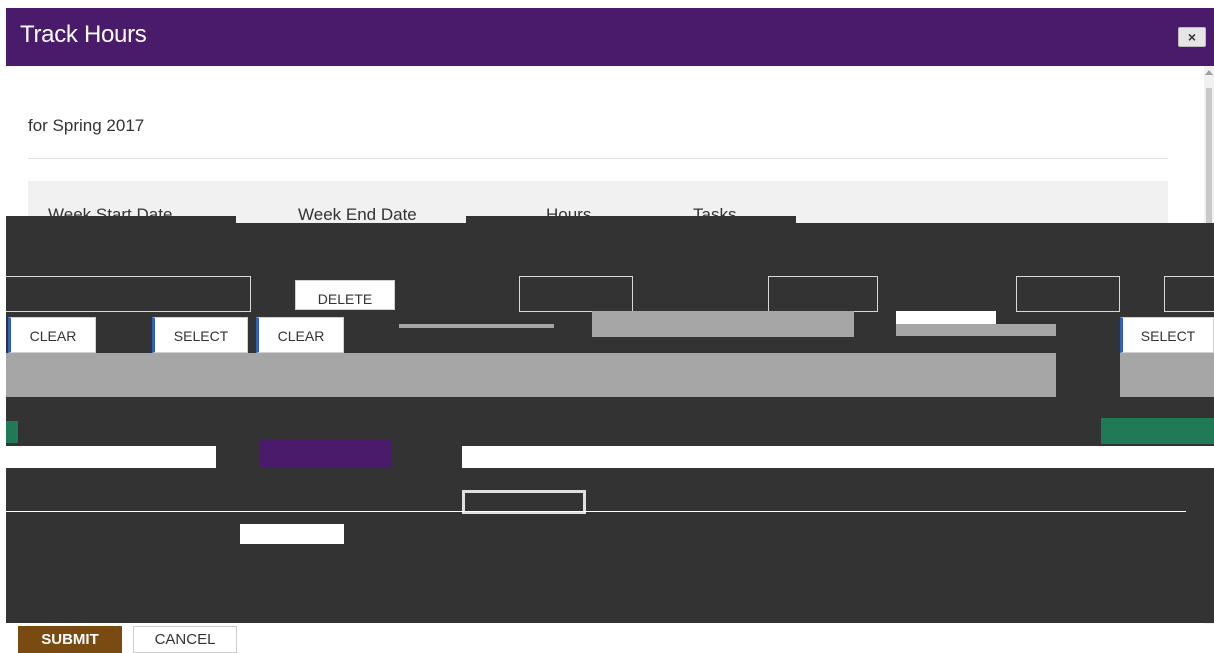 Image resolution: width=1214 pixels, height=653 pixels. I want to click on submit-button: SUBMIT, so click(70, 639).